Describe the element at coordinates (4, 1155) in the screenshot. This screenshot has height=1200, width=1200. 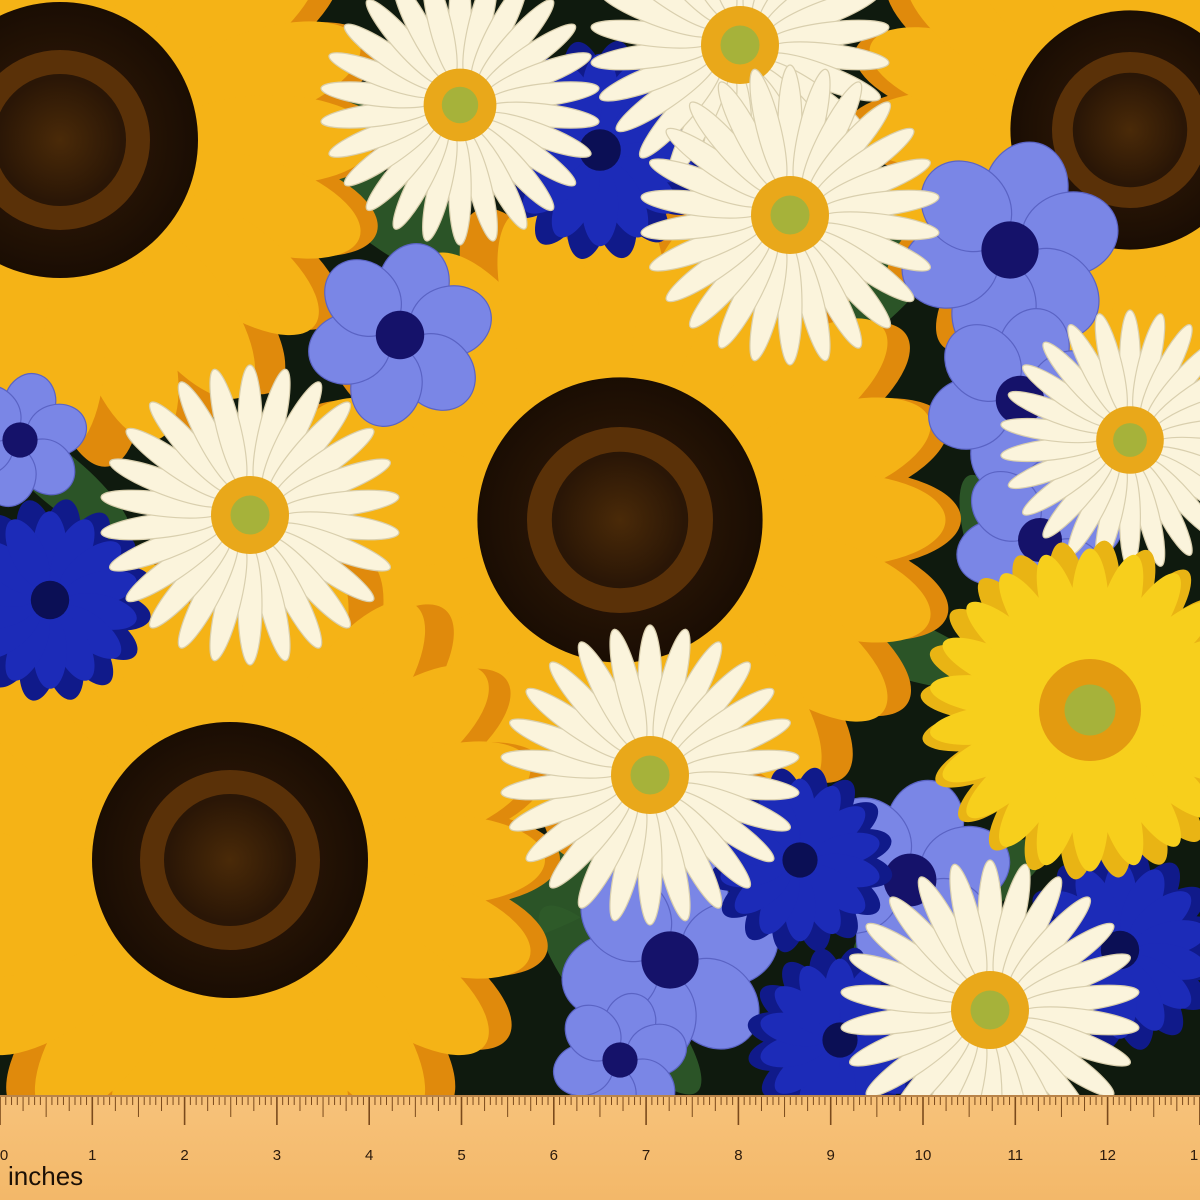
I see `ruler-number: 0` at that location.